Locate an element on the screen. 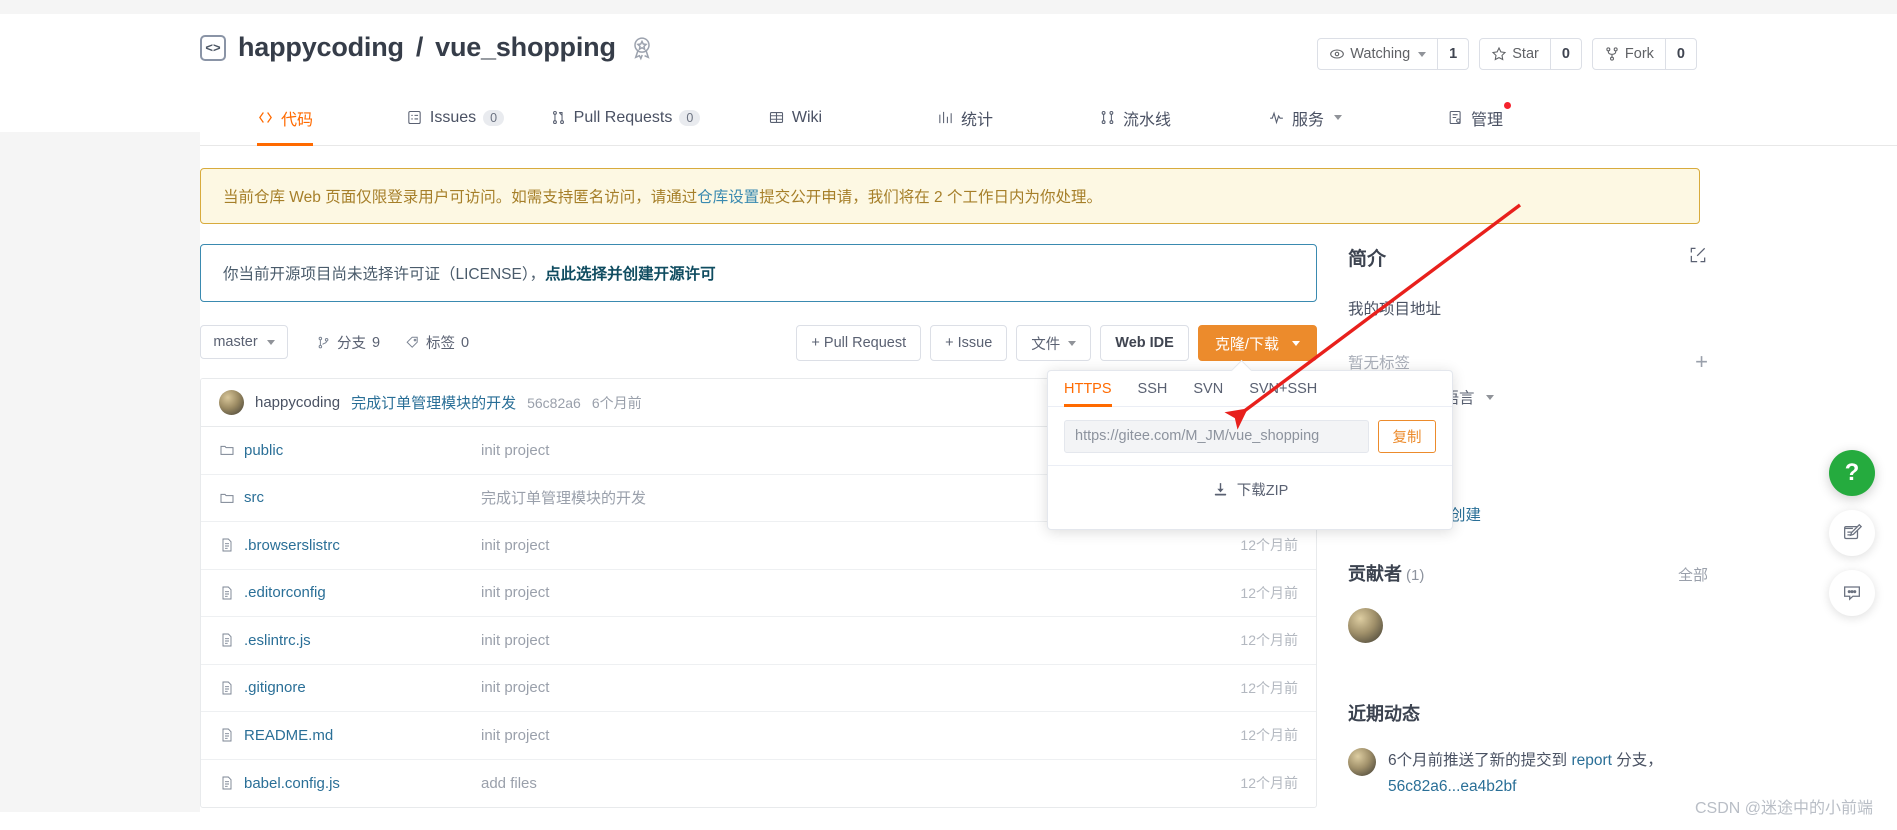  commit-message: 完成订单管理模块的开发 is located at coordinates (433, 402).